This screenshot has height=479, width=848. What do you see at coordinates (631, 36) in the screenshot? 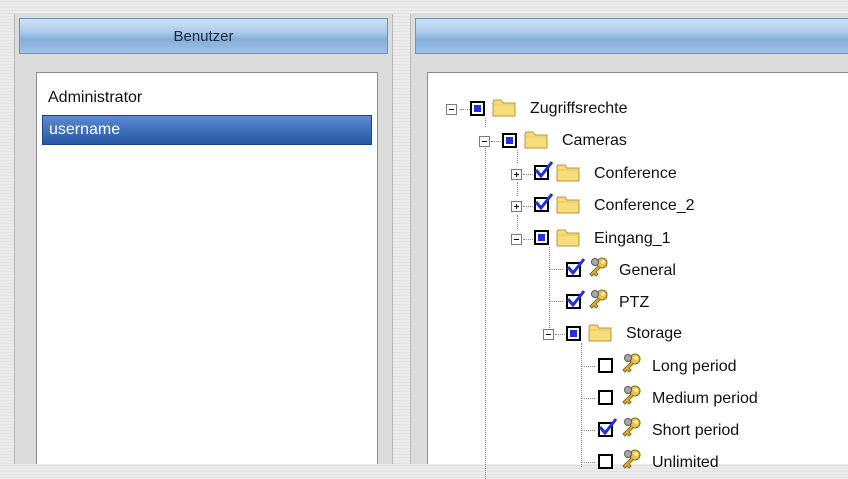
I see `rights-panel-header` at bounding box center [631, 36].